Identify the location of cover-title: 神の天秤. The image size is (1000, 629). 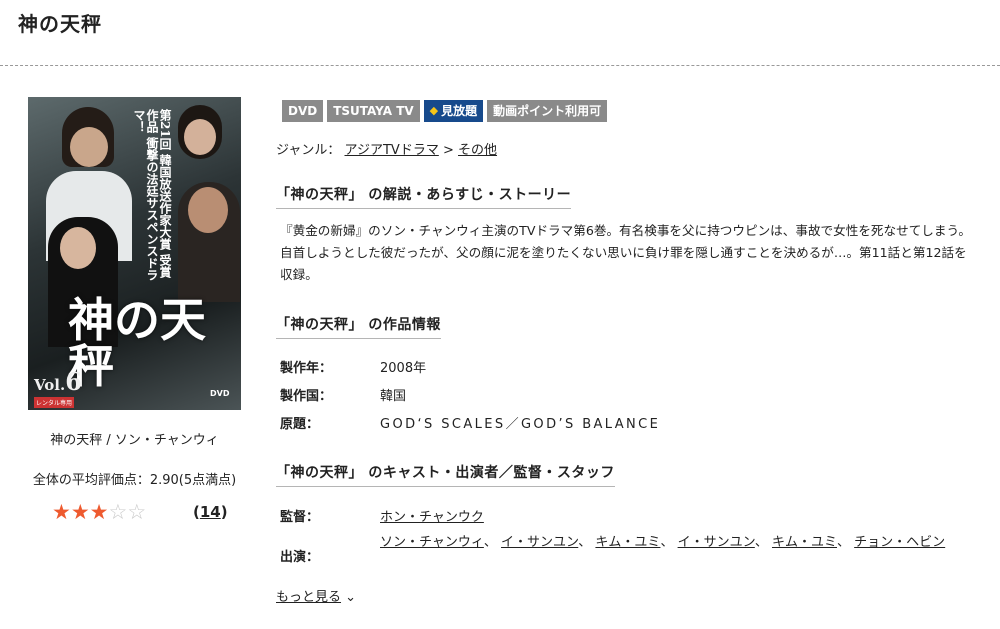
(137, 343).